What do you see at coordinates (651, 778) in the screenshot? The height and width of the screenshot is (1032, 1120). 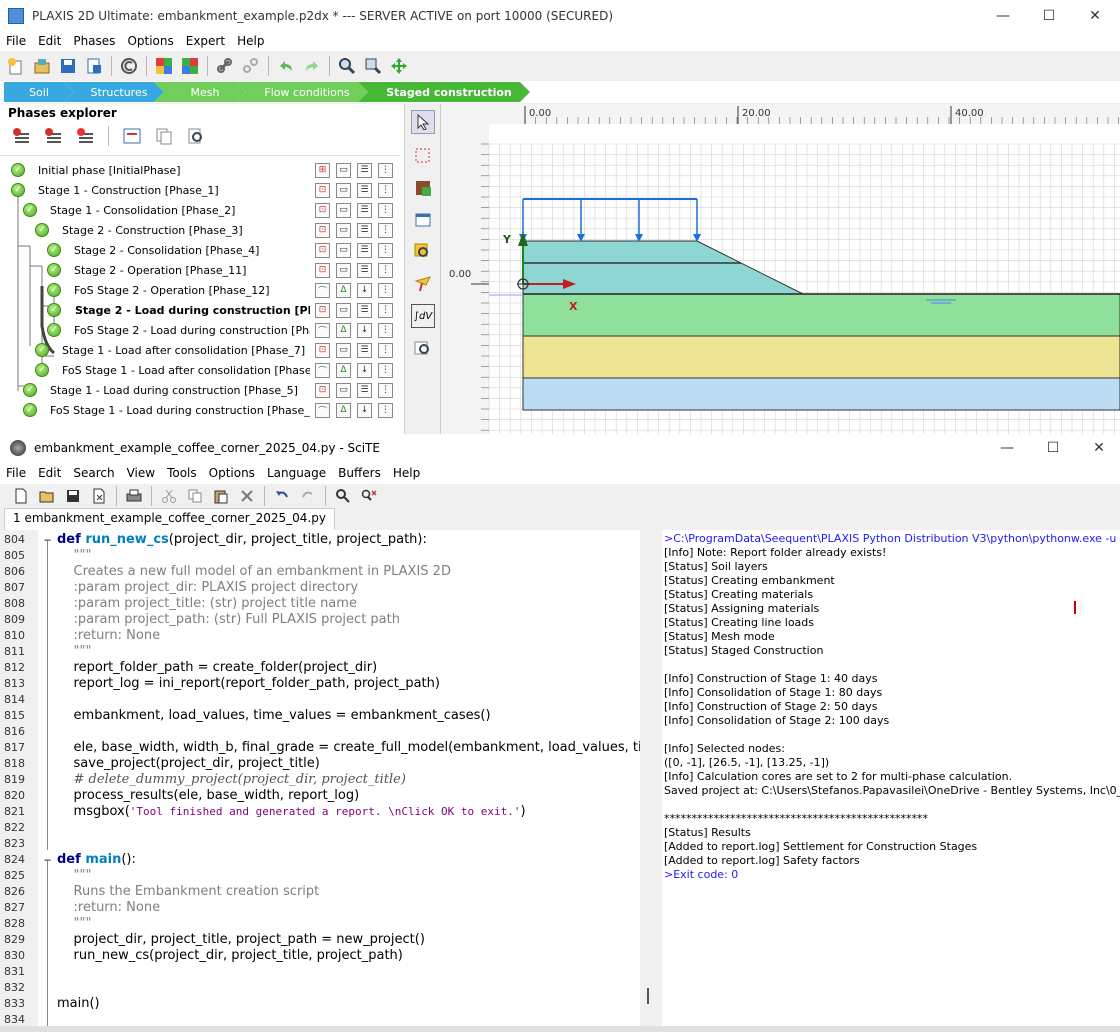 I see `pane-splitter` at bounding box center [651, 778].